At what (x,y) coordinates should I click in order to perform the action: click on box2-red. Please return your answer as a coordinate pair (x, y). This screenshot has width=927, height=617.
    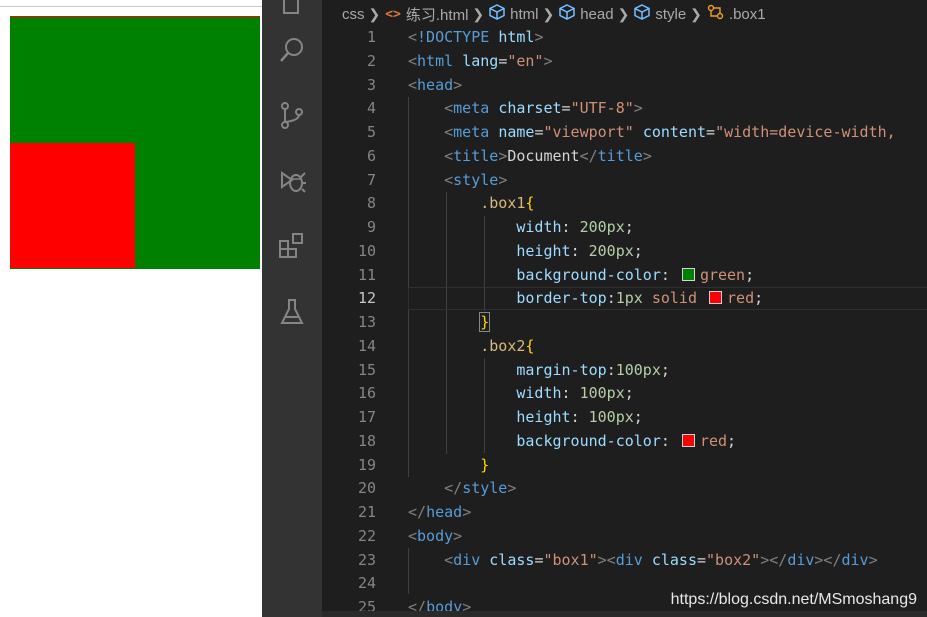
    Looking at the image, I should click on (72, 205).